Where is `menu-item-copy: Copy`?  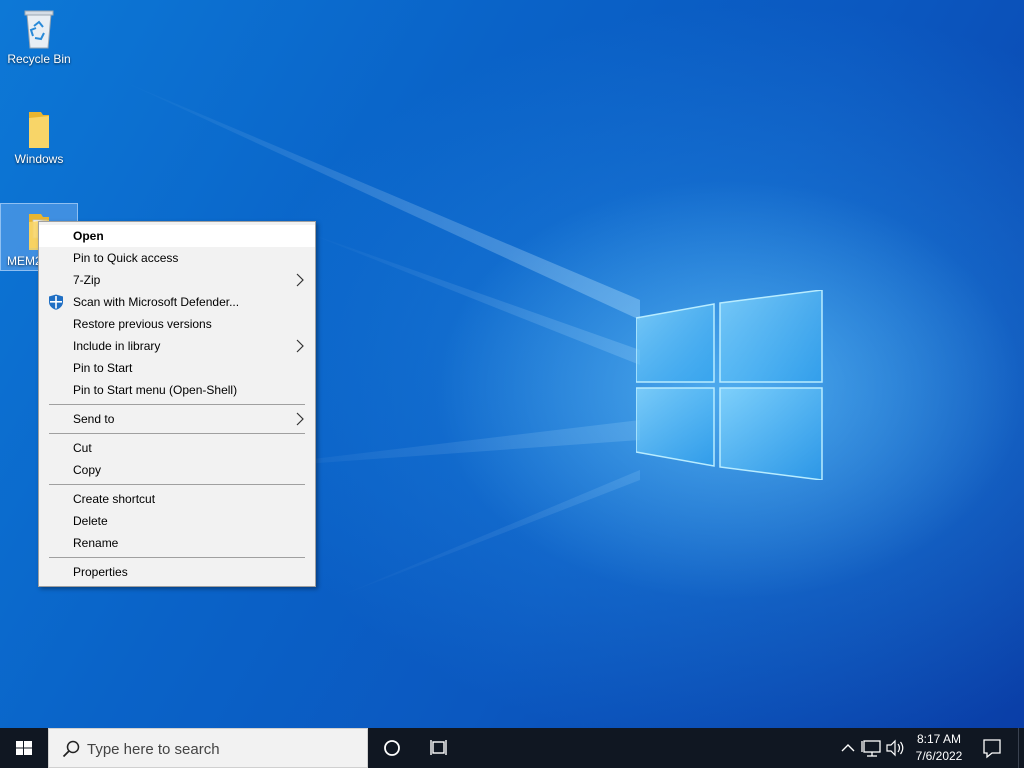 menu-item-copy: Copy is located at coordinates (177, 470).